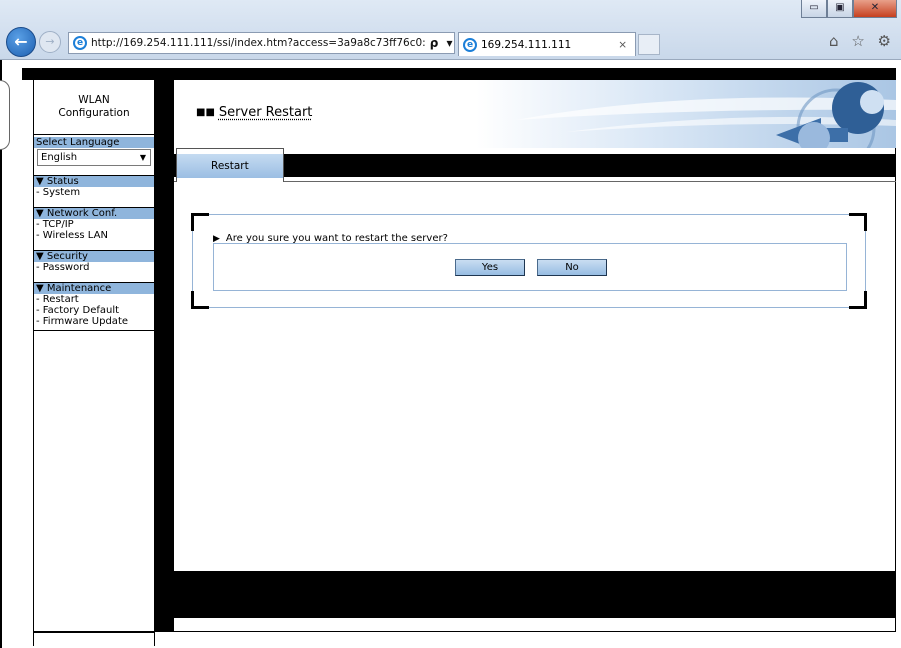 The width and height of the screenshot is (901, 648). Describe the element at coordinates (94, 299) in the screenshot. I see `sidebar-item-restart: - Restart` at that location.